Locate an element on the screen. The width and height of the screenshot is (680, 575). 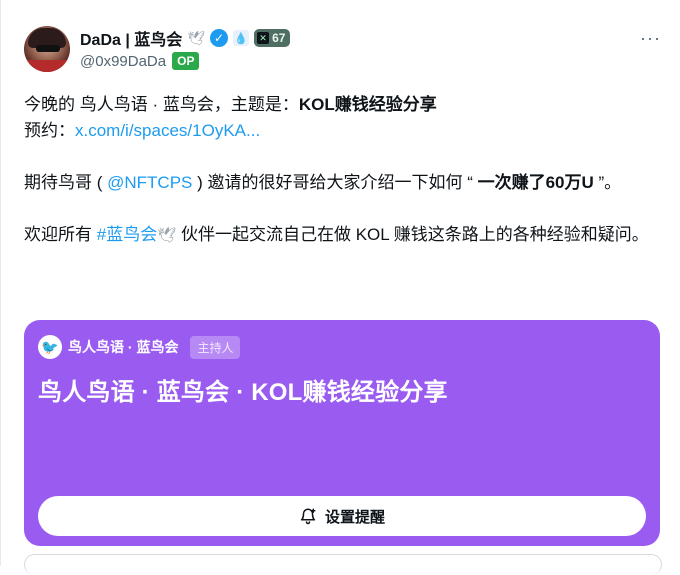
bell-plus-icon is located at coordinates (308, 516).